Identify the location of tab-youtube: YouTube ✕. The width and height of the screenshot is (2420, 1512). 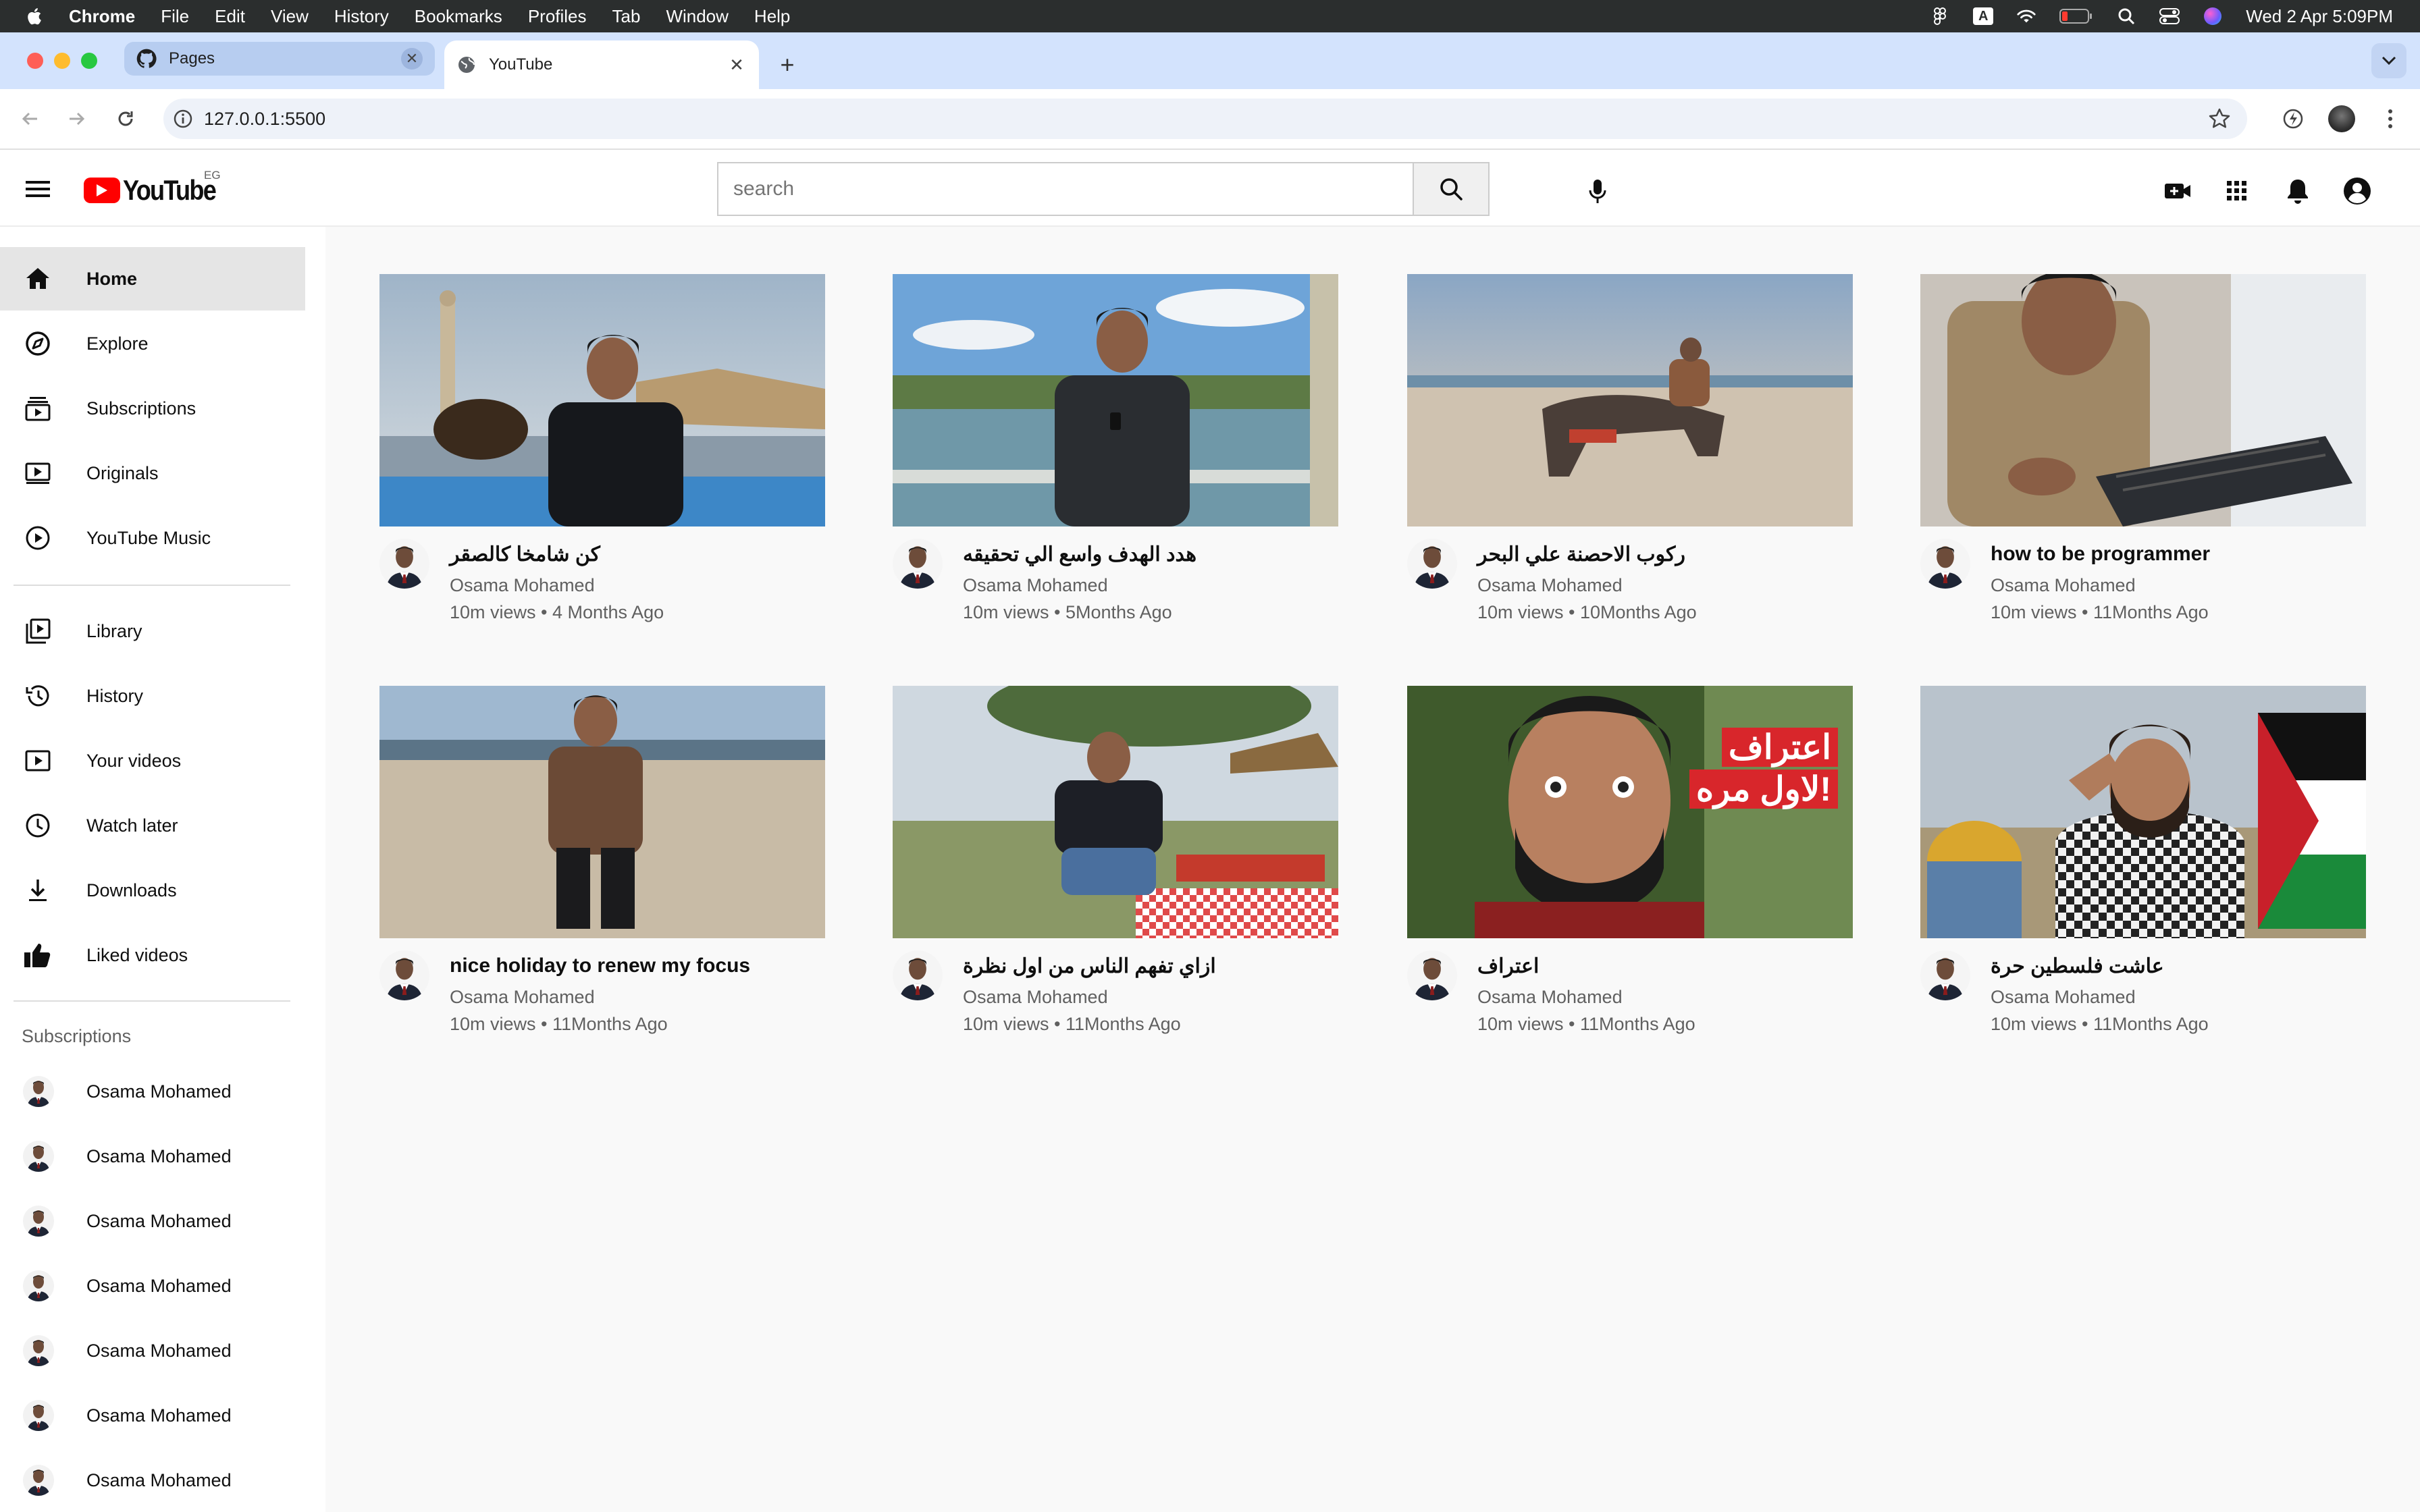
(601, 64).